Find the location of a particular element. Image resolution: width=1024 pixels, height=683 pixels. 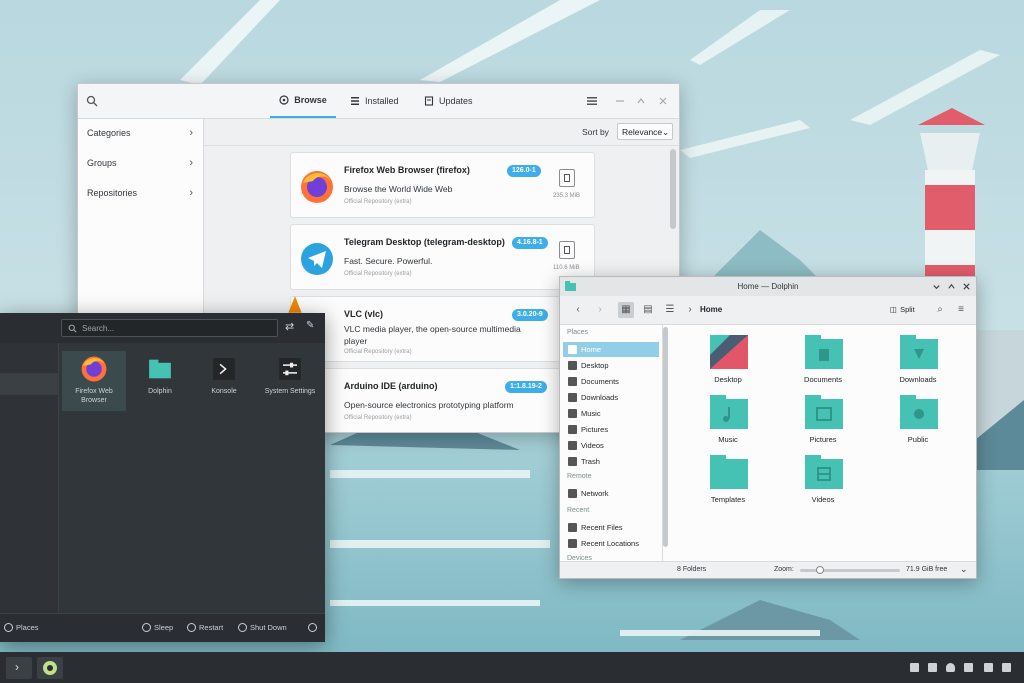

location-breadcrumb: Home is located at coordinates (711, 309).